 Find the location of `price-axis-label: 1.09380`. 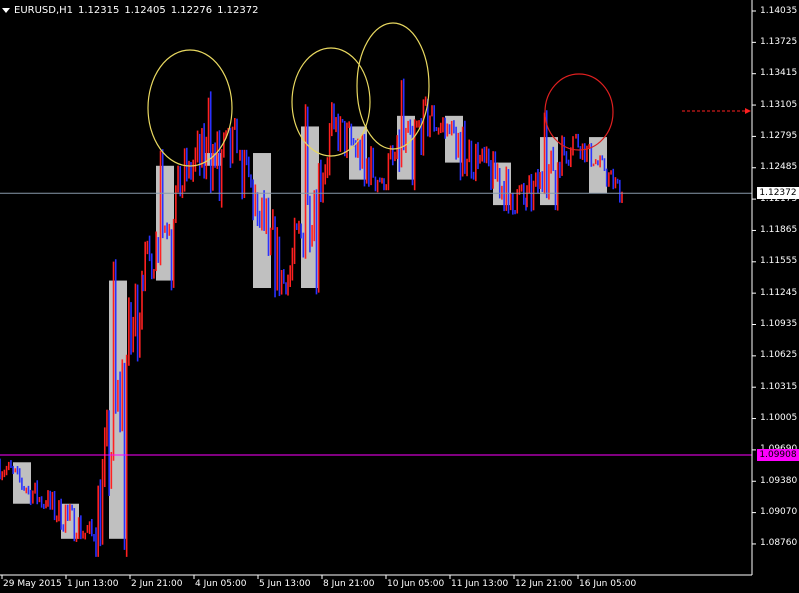

price-axis-label: 1.09380 is located at coordinates (779, 480).